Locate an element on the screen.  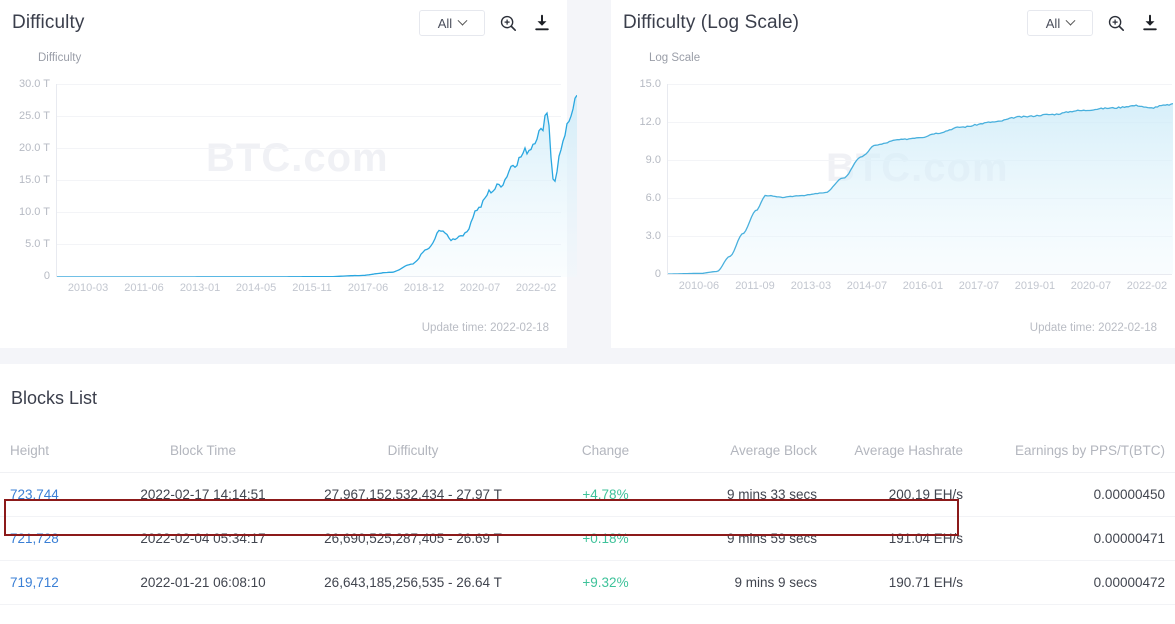
col-change: Change is located at coordinates (605, 452).